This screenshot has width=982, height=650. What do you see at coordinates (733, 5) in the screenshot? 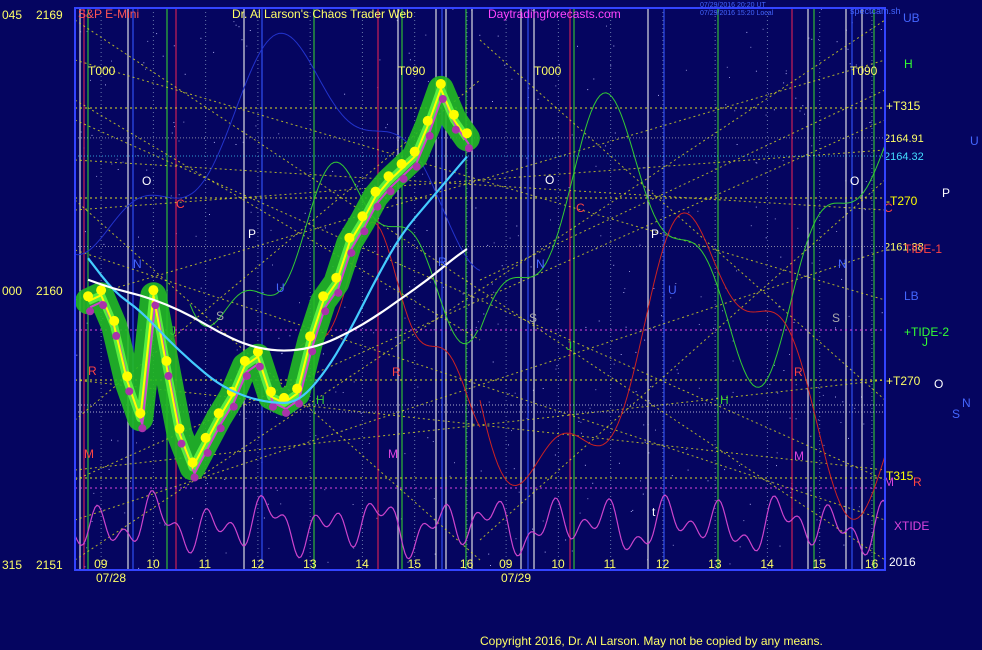
I see `timestamp-line-1: 07/29/2016 20:20 UT` at bounding box center [733, 5].